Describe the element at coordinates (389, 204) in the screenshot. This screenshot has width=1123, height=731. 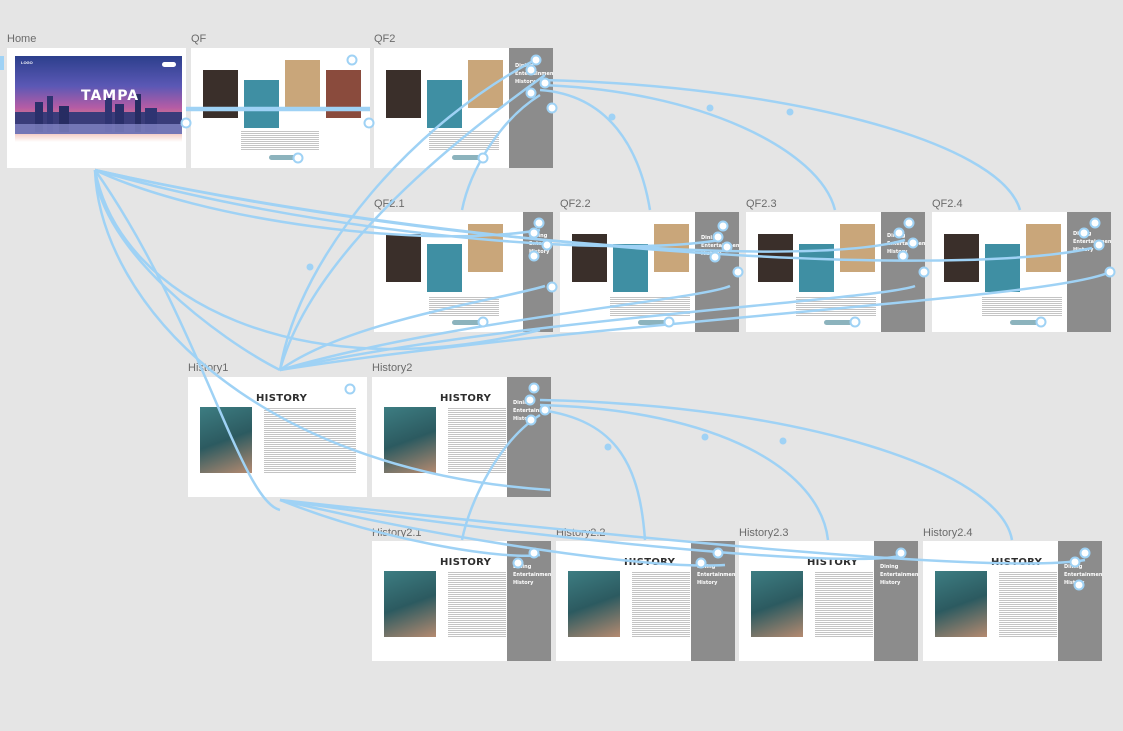
I see `frame-label-qf2-1: QF2.1` at that location.